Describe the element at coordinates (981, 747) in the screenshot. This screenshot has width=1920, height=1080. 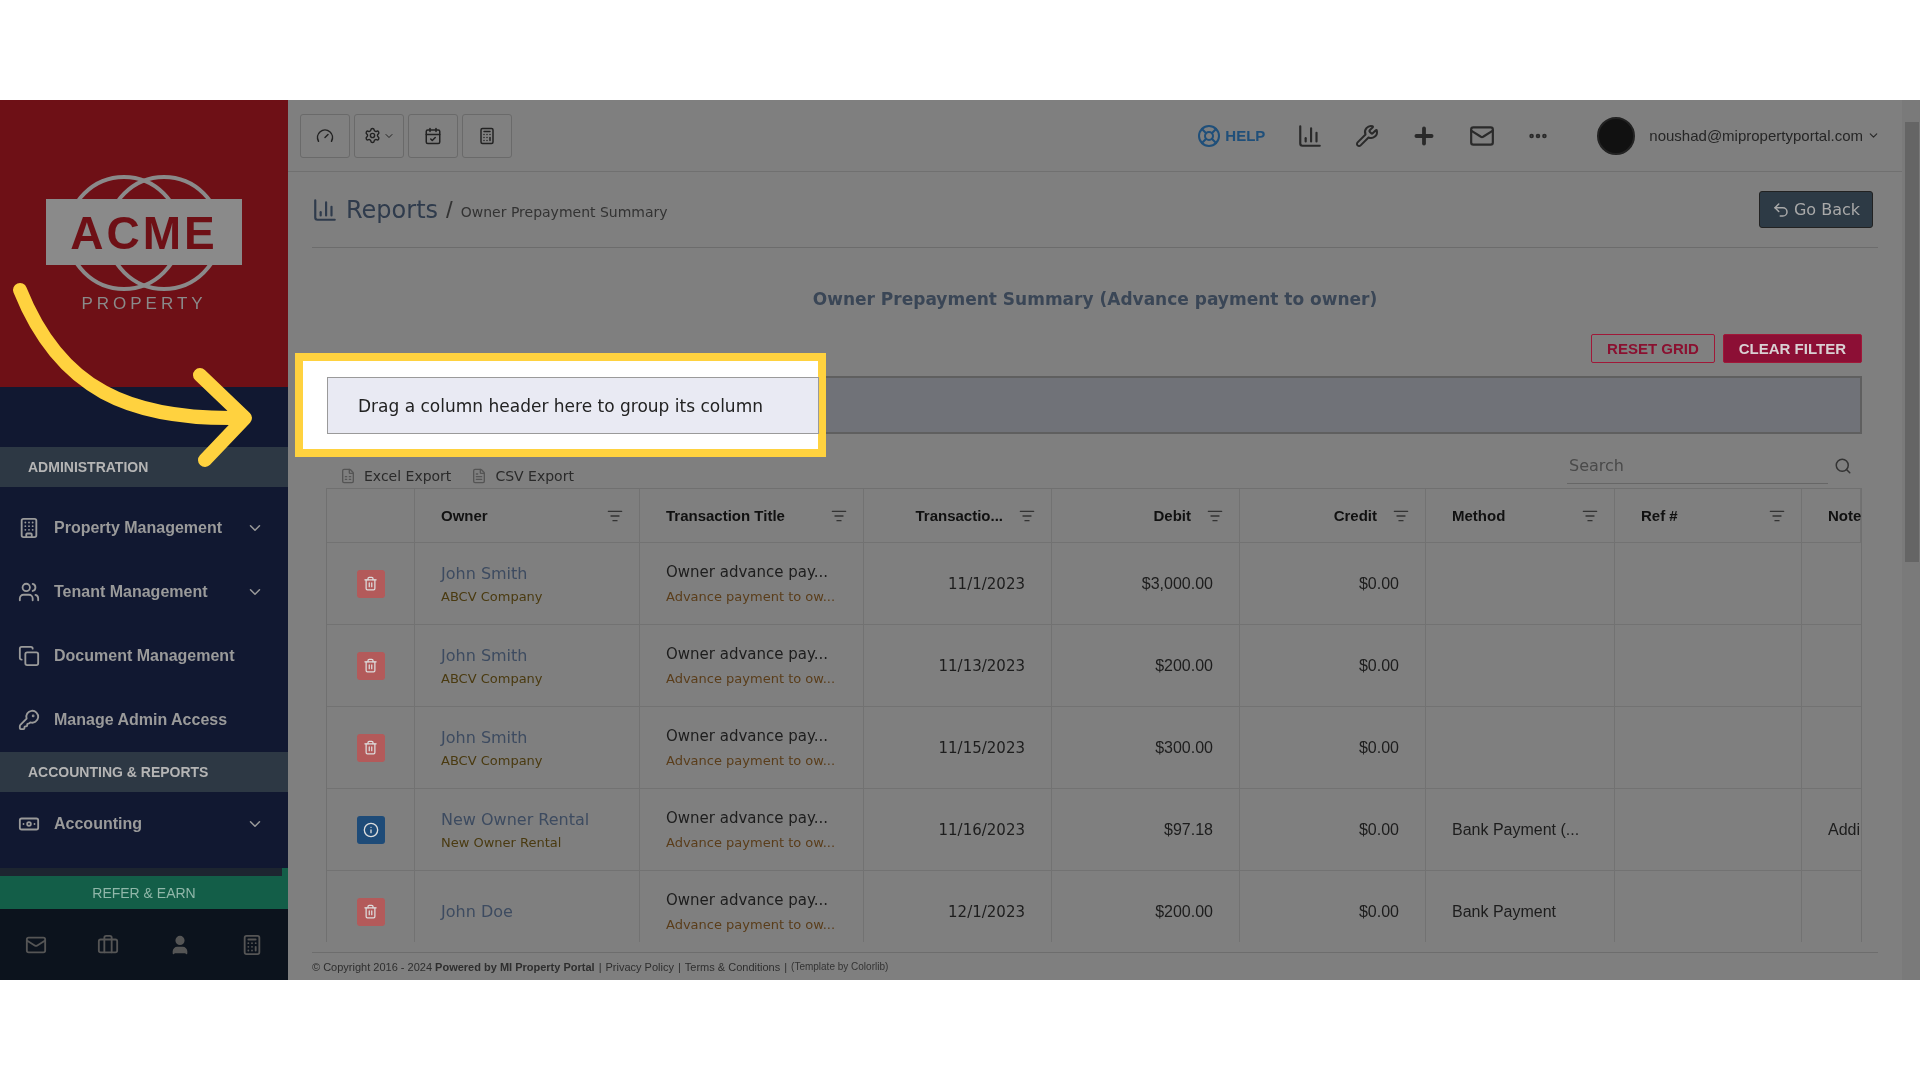
I see `table-cell: 11/15/2023` at that location.